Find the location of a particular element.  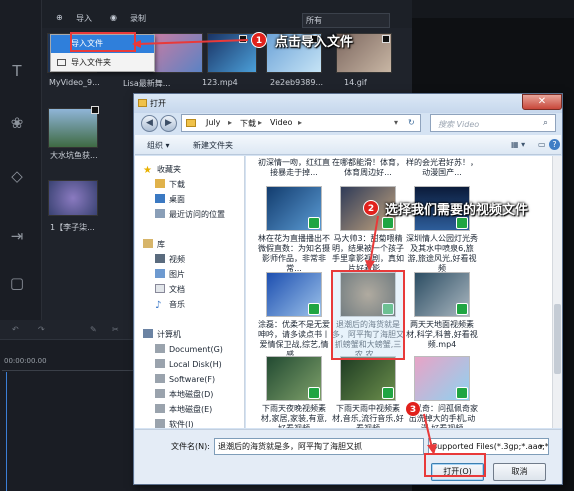

nav-libraries-label: 库 is located at coordinates (161, 244).